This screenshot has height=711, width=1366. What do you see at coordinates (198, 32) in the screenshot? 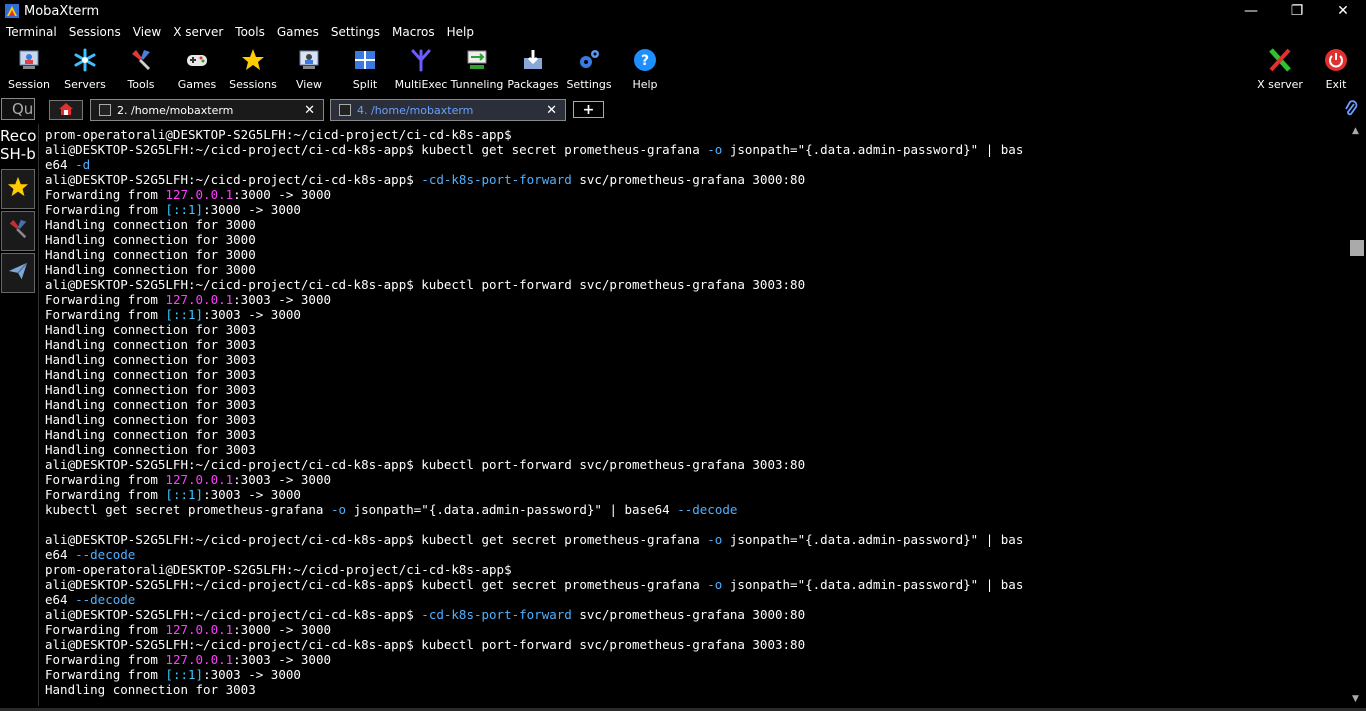
I see `menu-xserver: X server` at bounding box center [198, 32].